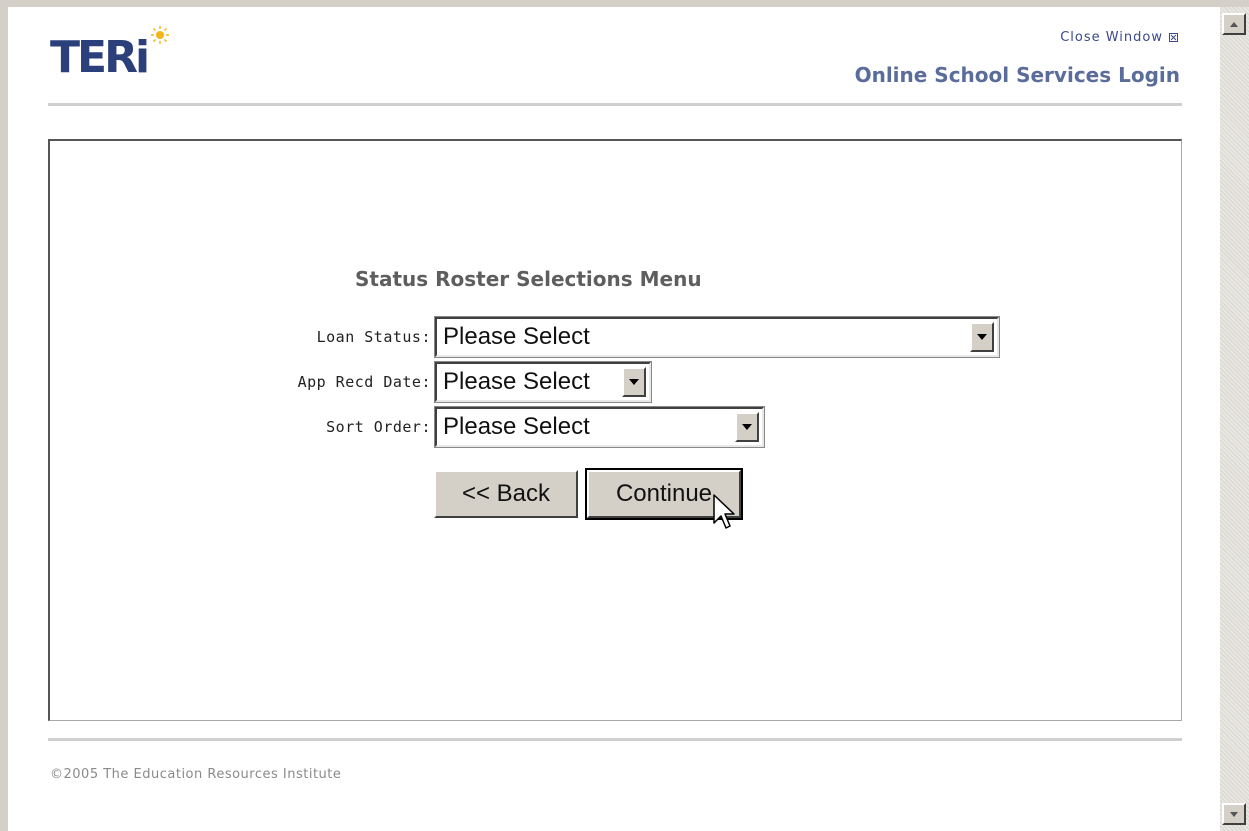  I want to click on sort-order-select: Please Select, so click(599, 427).